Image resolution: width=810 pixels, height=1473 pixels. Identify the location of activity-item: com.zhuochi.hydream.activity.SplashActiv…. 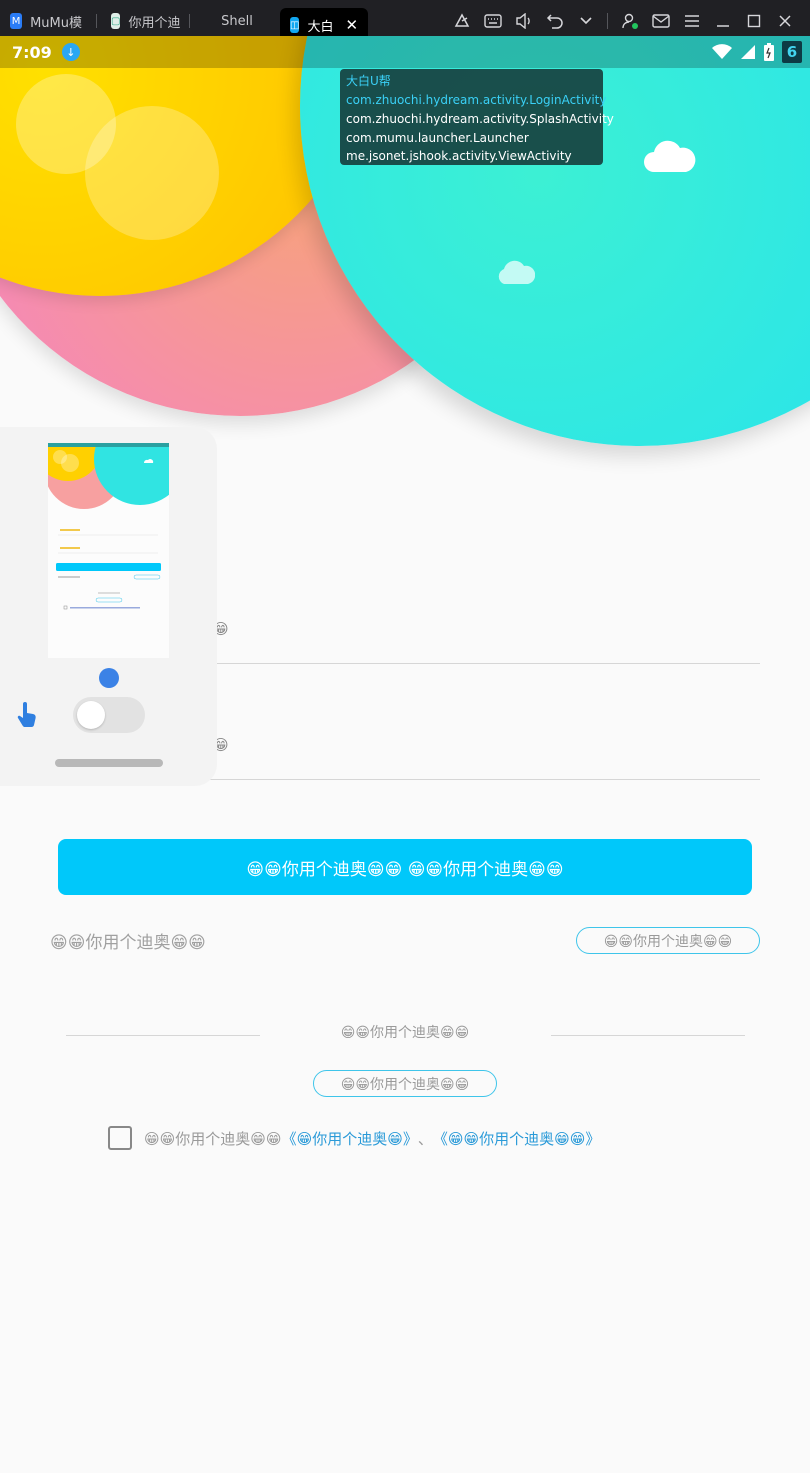
(480, 119).